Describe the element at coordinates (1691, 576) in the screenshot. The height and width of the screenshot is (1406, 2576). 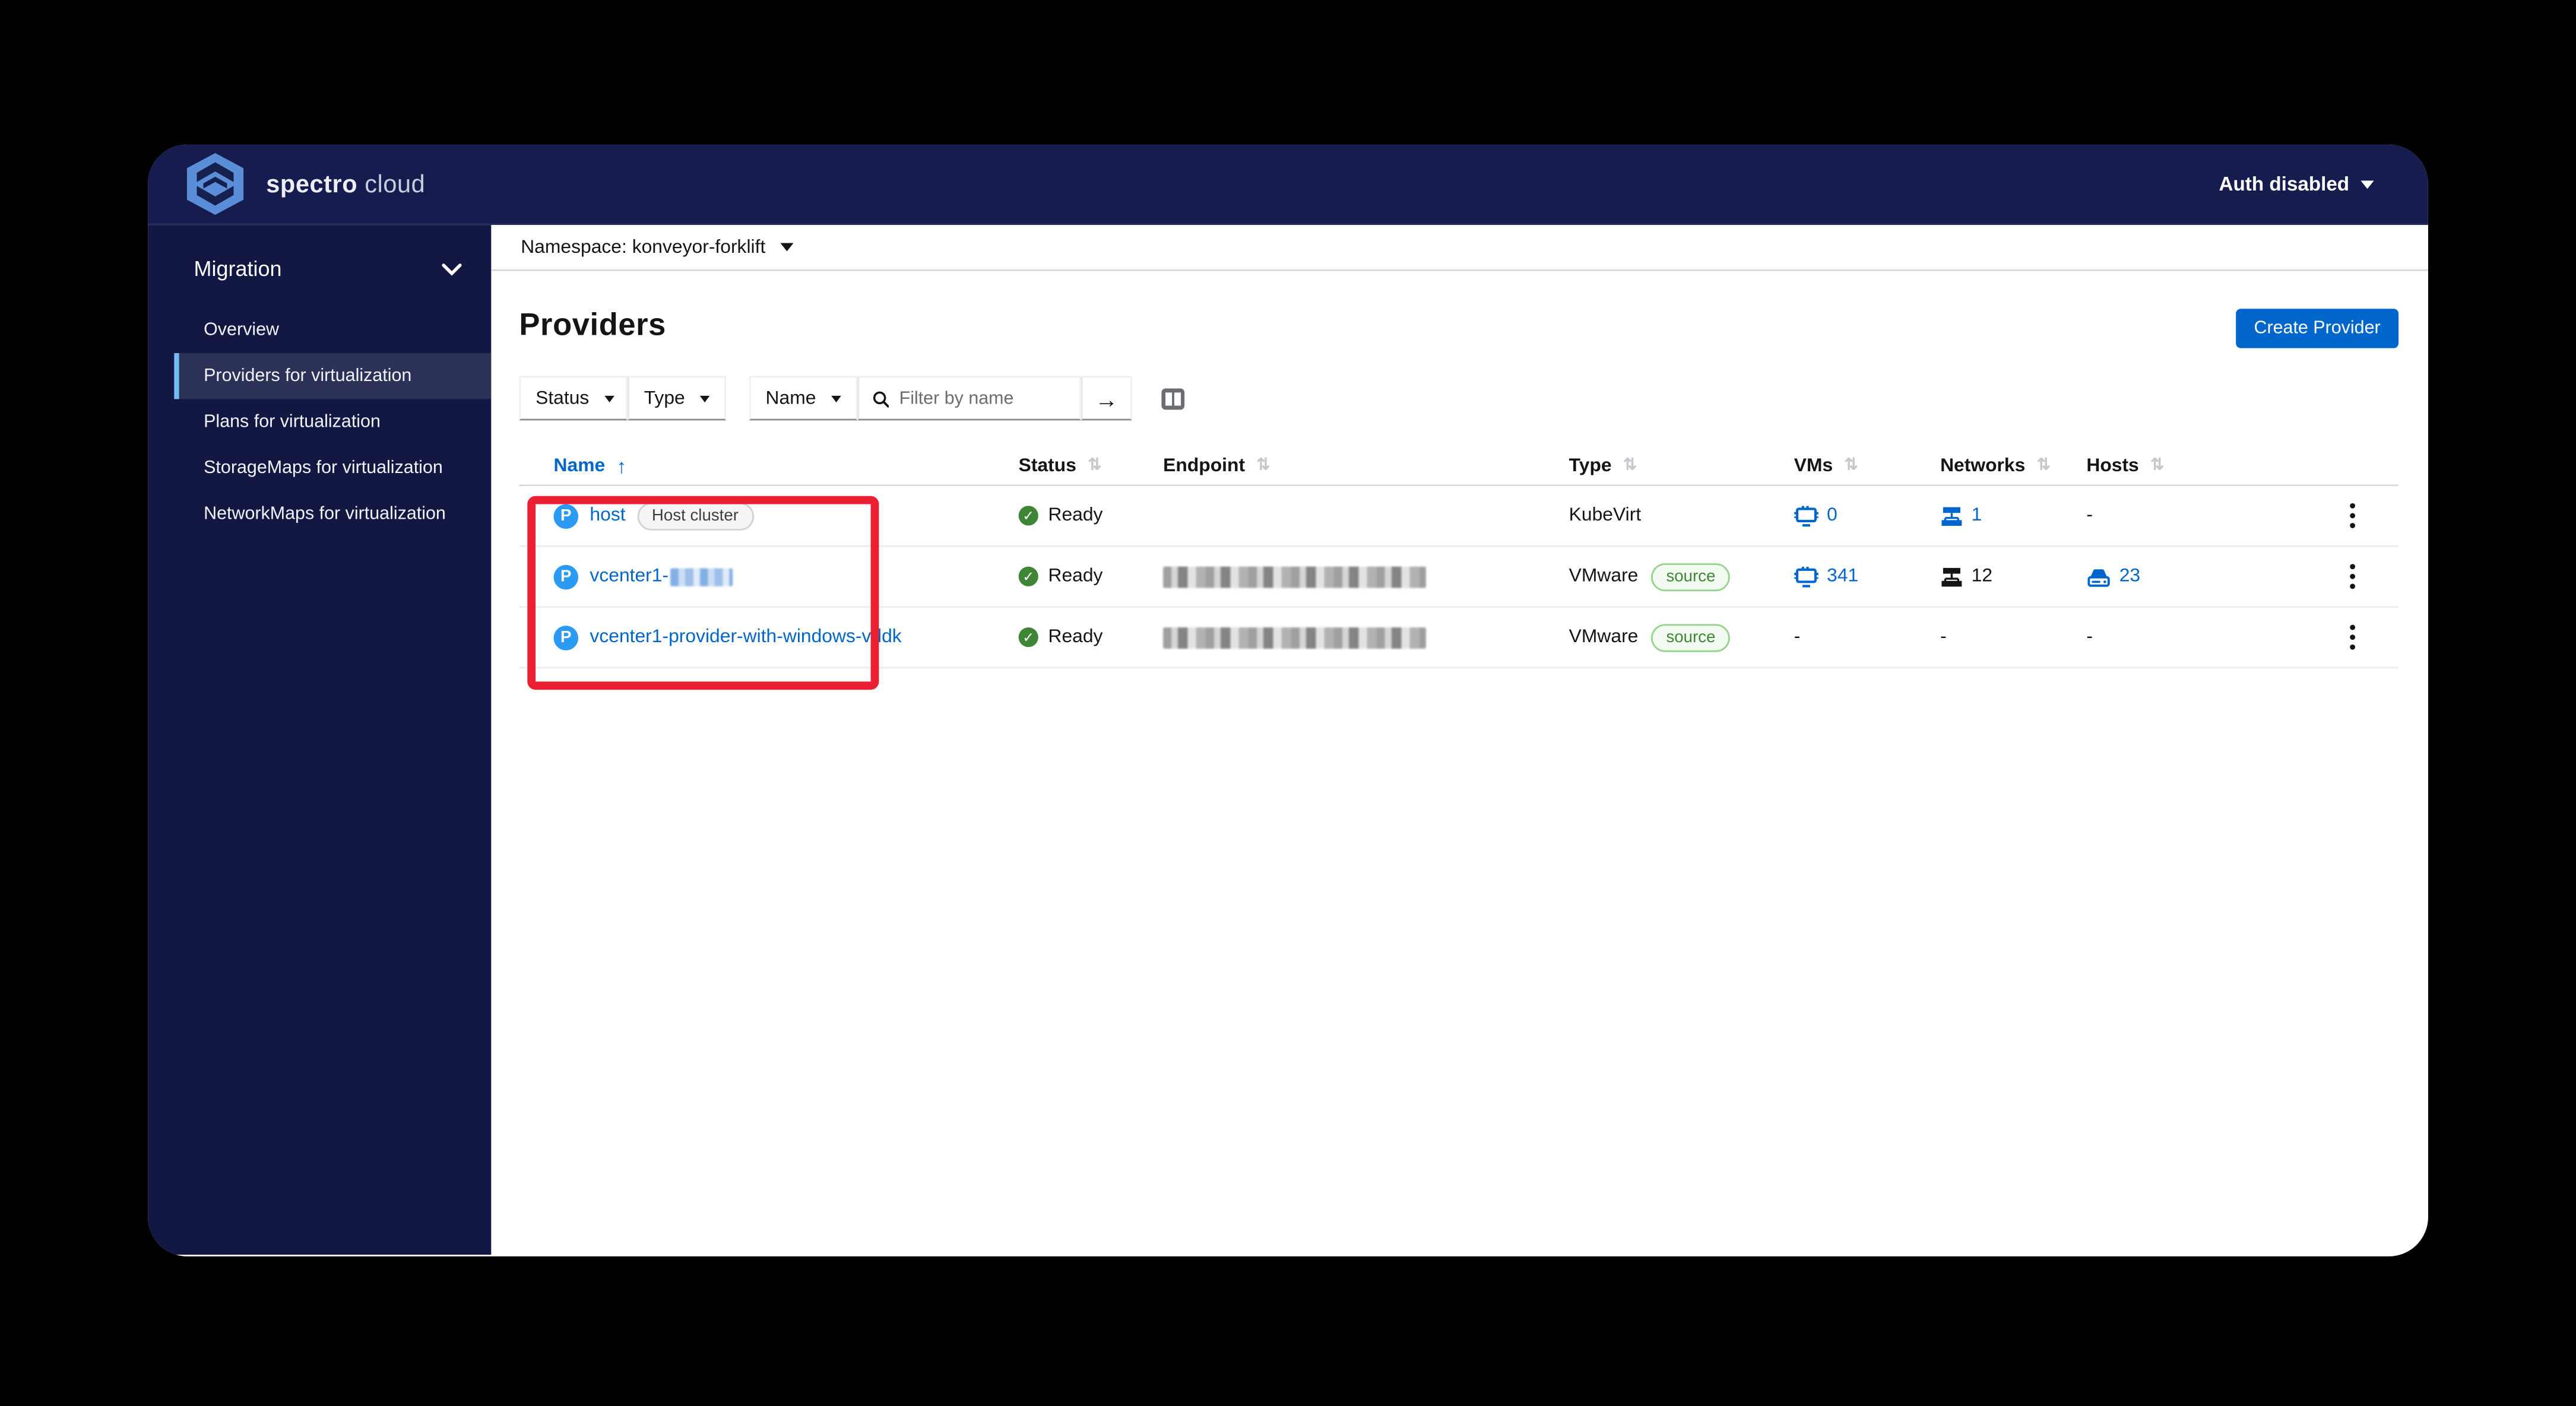
I see `source-badge: source` at that location.